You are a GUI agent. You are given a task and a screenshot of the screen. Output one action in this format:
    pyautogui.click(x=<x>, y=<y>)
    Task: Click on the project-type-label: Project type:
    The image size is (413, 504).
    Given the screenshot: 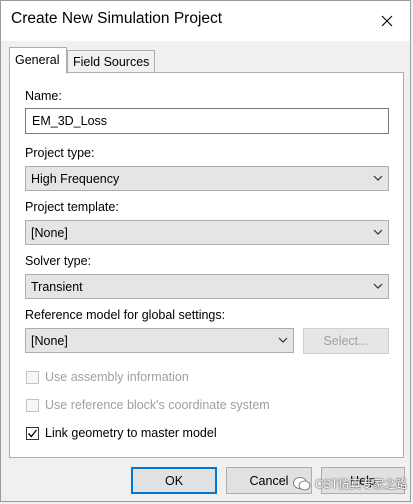 What is the action you would take?
    pyautogui.click(x=60, y=153)
    